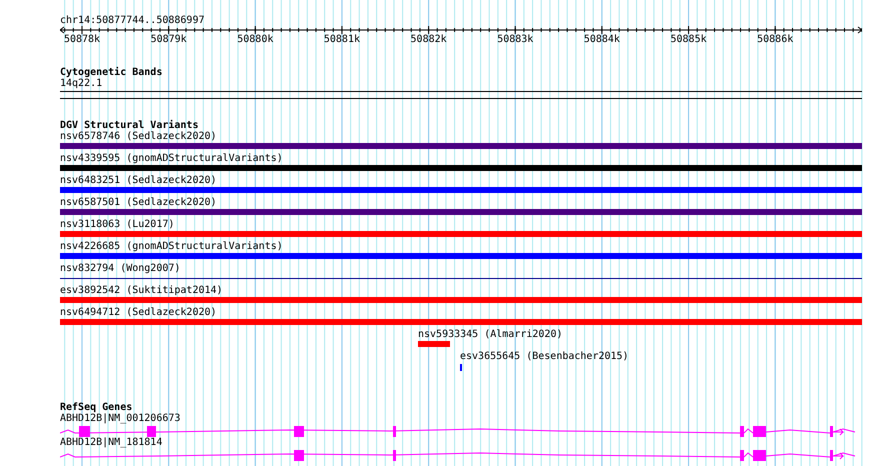 The width and height of the screenshot is (890, 466). What do you see at coordinates (129, 125) in the screenshot?
I see `track-title: DGV Structural Variants` at bounding box center [129, 125].